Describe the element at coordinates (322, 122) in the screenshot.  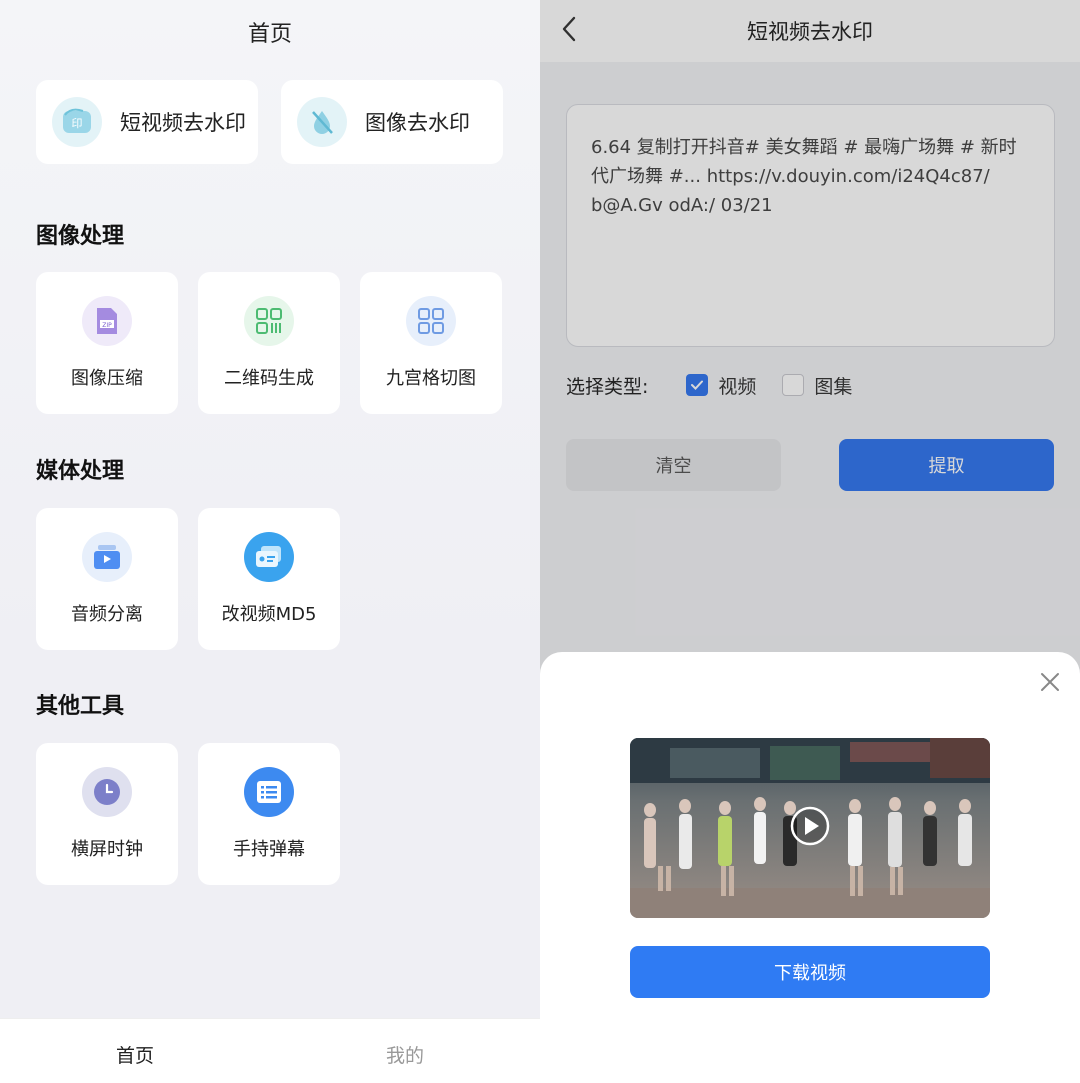
I see `image-watermark-icon` at that location.